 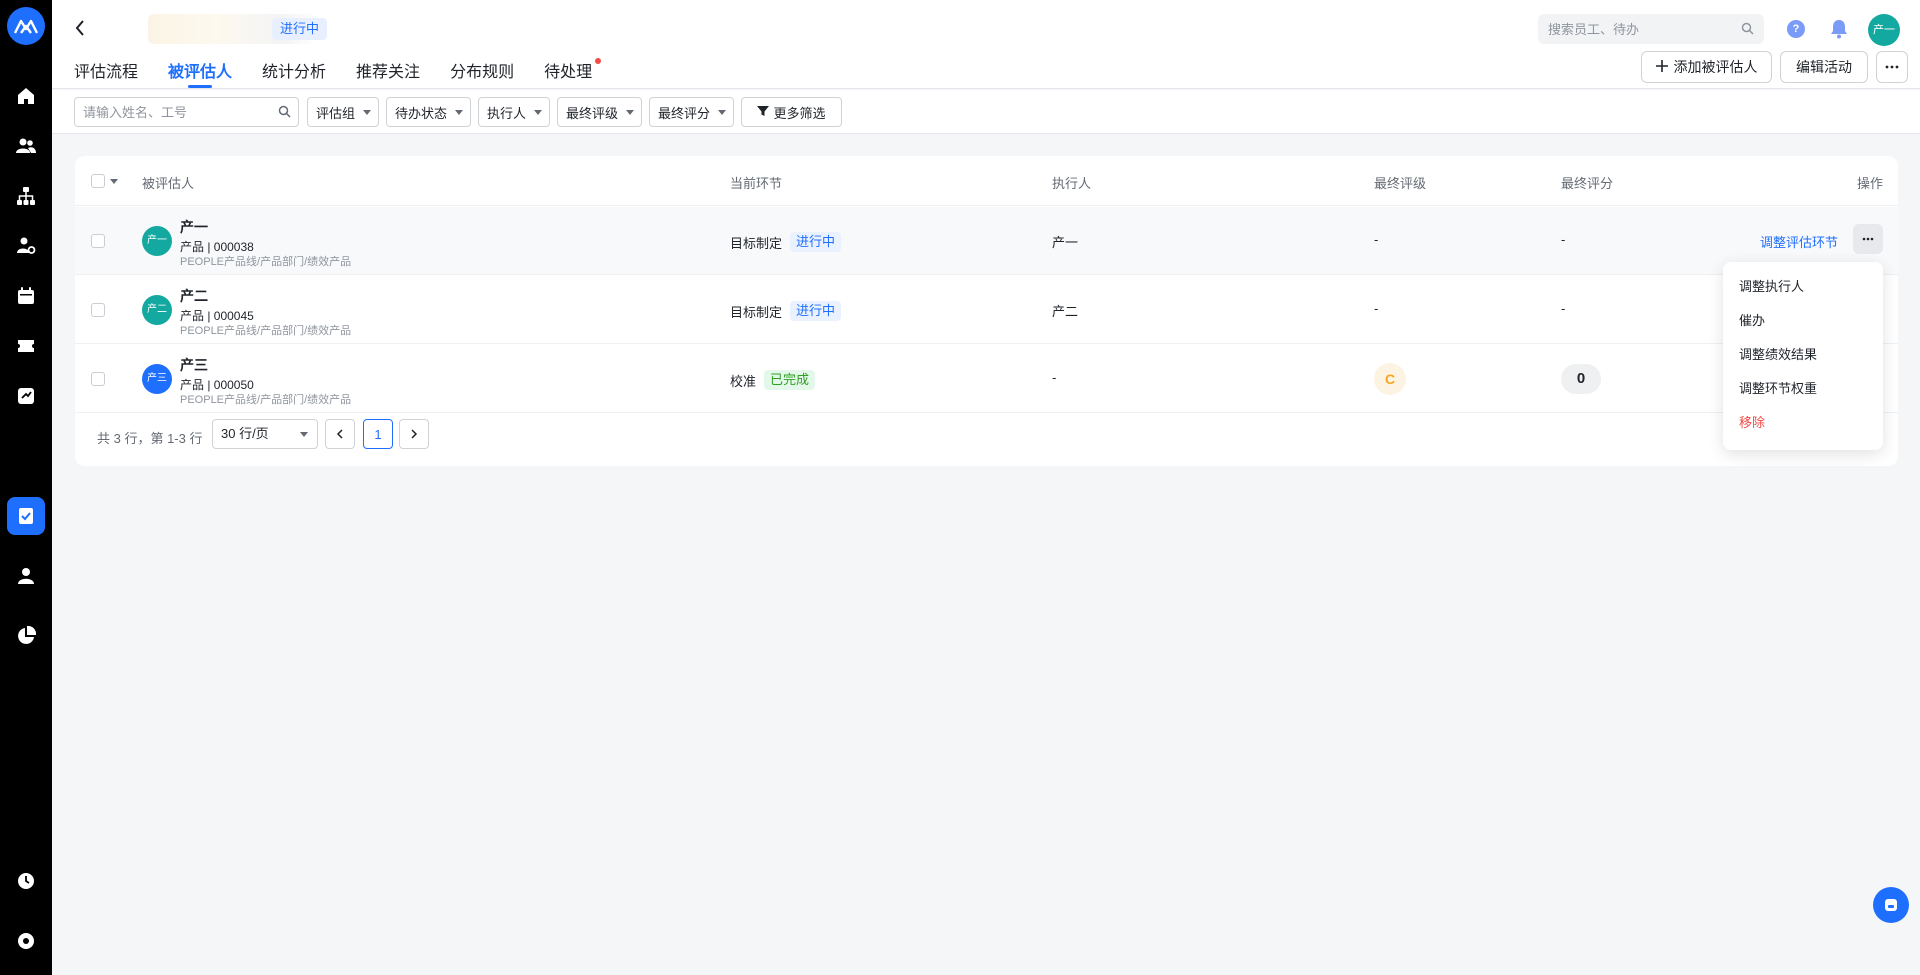 I want to click on row-more-icon, so click(x=1868, y=239).